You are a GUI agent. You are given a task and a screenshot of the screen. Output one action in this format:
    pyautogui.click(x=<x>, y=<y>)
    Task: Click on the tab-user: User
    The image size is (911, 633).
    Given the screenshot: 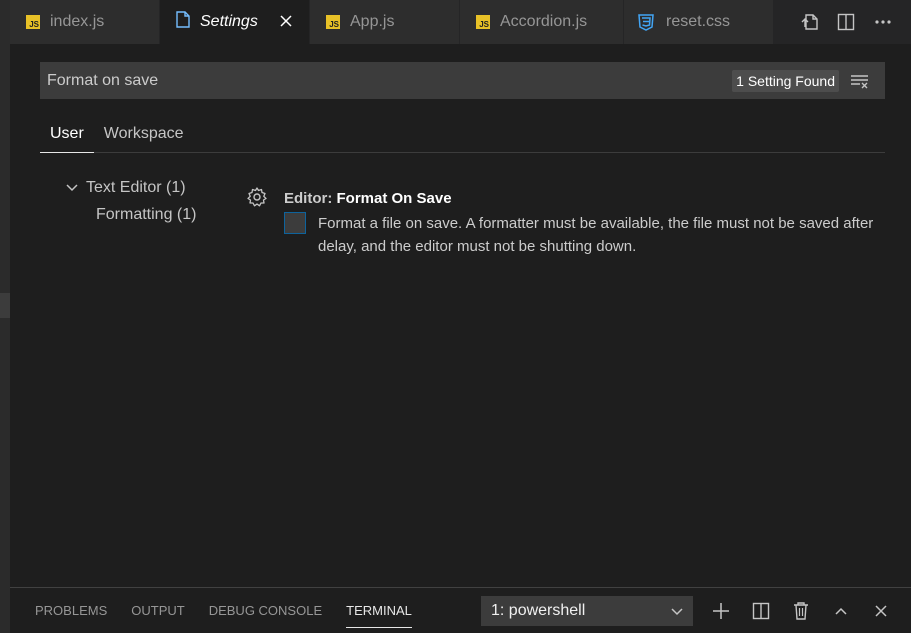 What is the action you would take?
    pyautogui.click(x=67, y=134)
    